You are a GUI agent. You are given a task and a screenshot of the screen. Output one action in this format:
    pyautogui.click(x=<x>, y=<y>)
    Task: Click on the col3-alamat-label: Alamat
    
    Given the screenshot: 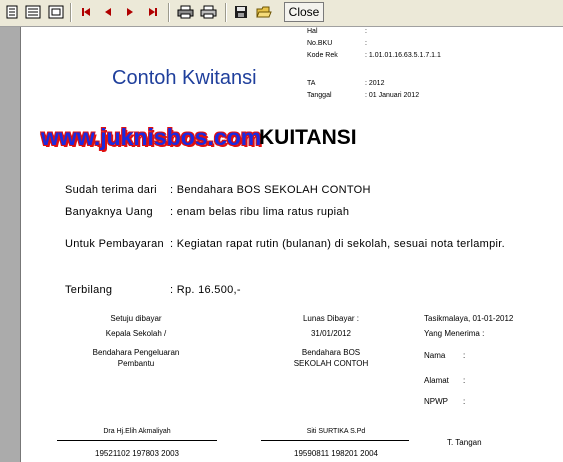 What is the action you would take?
    pyautogui.click(x=436, y=380)
    